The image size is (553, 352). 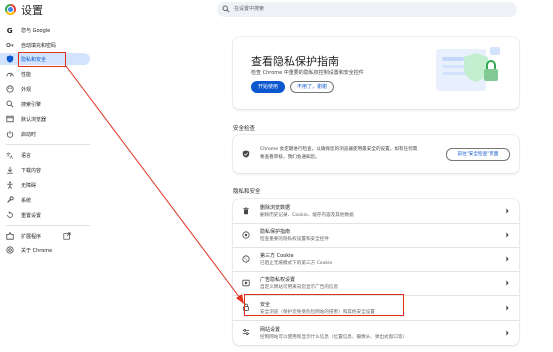 What do you see at coordinates (376, 283) in the screenshot?
I see `row-ad-privacy: 广告隐私权设置 自定义网站可用来向您显示广告的信息` at bounding box center [376, 283].